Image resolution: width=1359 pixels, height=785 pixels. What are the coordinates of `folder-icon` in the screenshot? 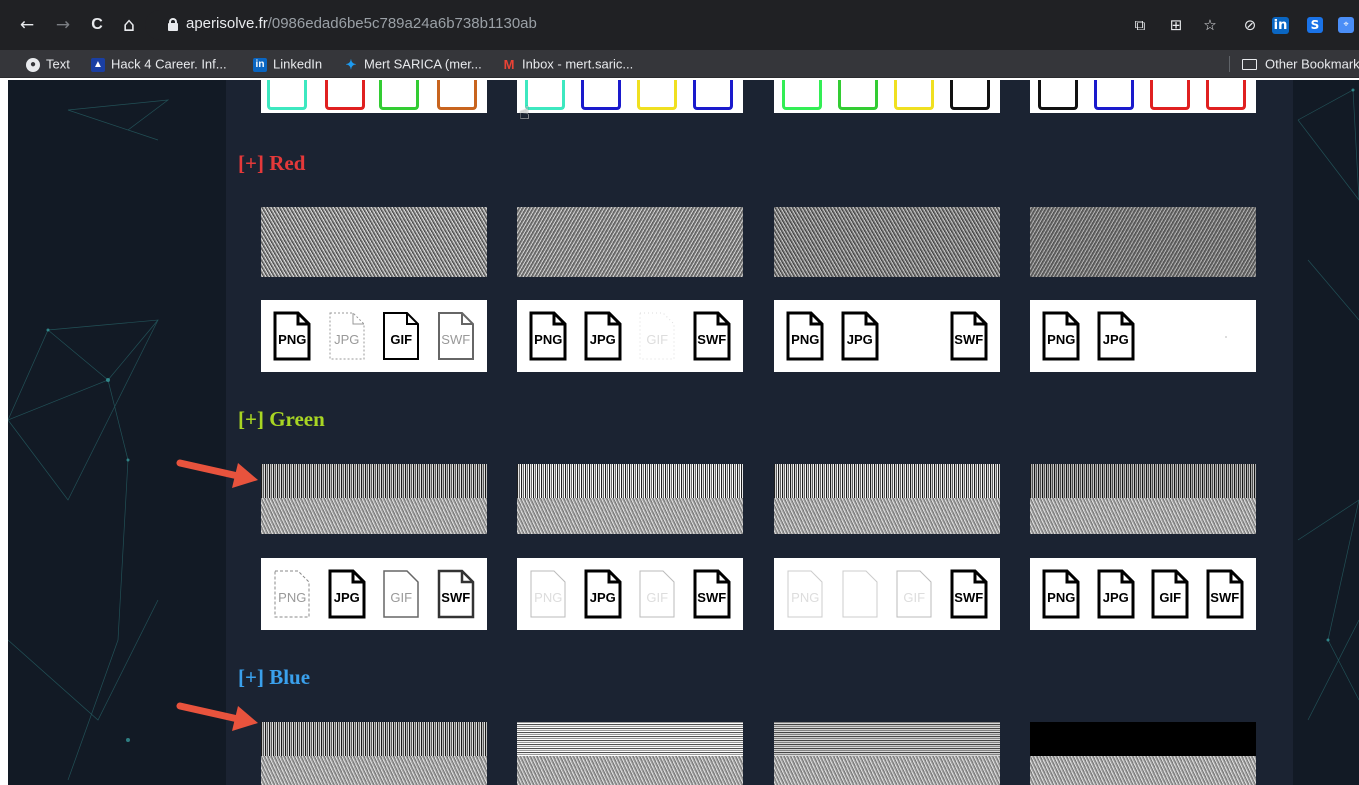 It's located at (1249, 65).